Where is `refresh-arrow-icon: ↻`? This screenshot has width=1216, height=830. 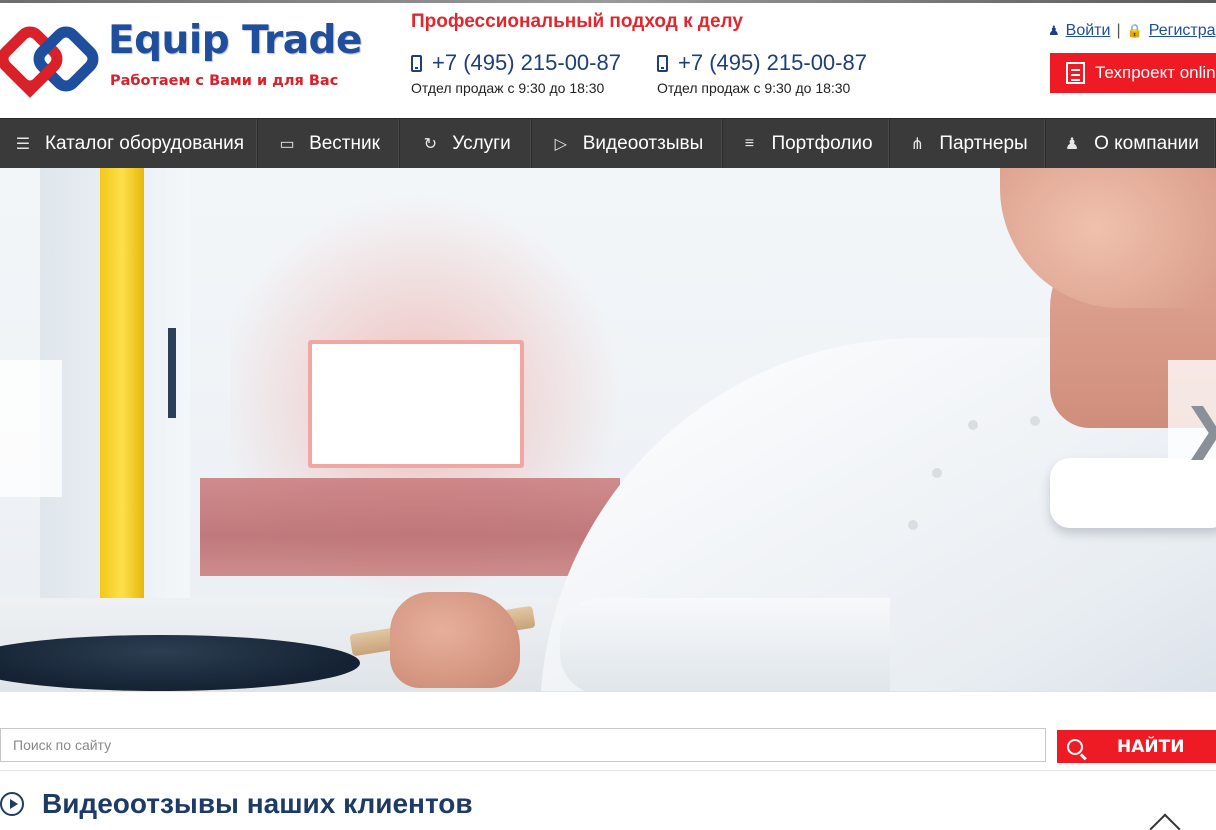
refresh-arrow-icon: ↻ is located at coordinates (430, 144).